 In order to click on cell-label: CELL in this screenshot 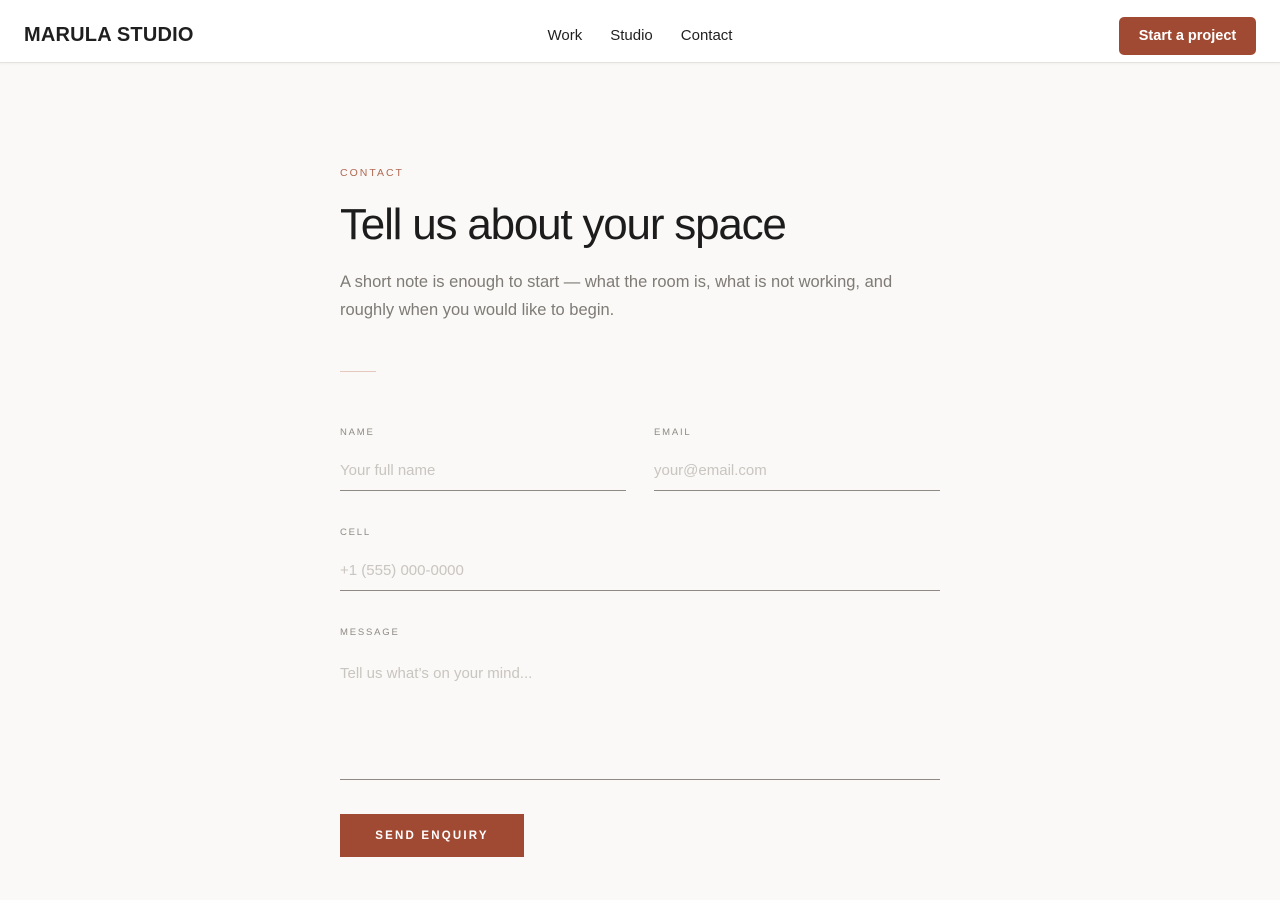, I will do `click(355, 532)`.